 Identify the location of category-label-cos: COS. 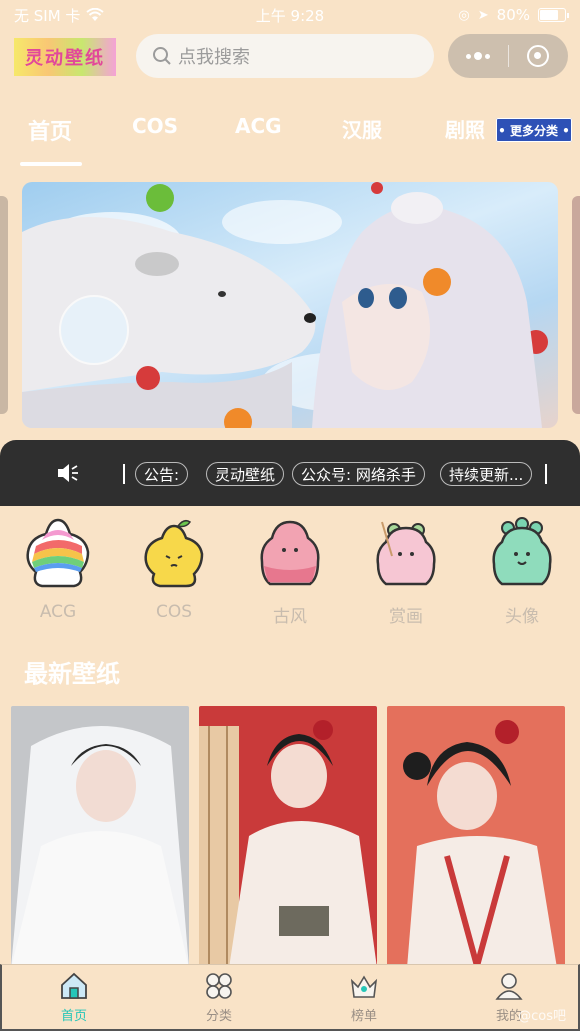
(174, 612).